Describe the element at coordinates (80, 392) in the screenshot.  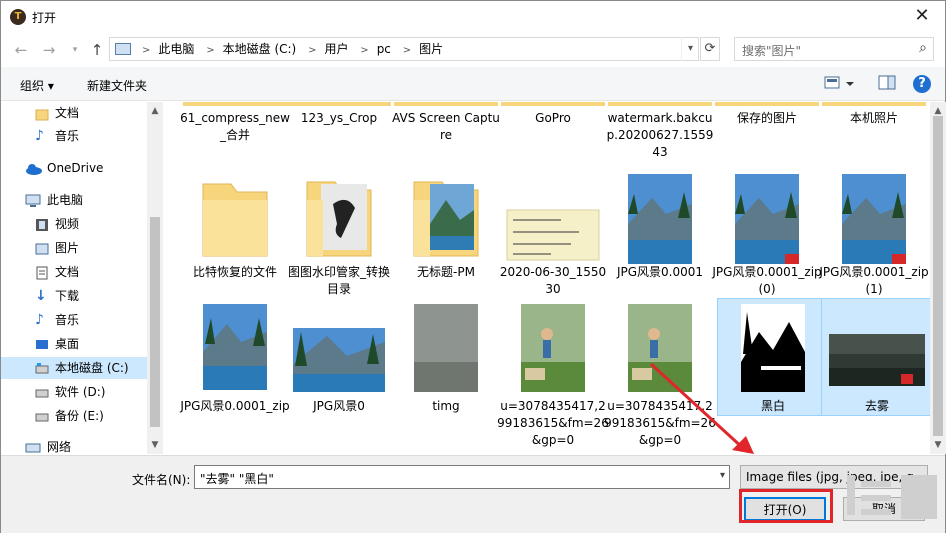
I see `nav-item-label: 软件 (D:)` at that location.